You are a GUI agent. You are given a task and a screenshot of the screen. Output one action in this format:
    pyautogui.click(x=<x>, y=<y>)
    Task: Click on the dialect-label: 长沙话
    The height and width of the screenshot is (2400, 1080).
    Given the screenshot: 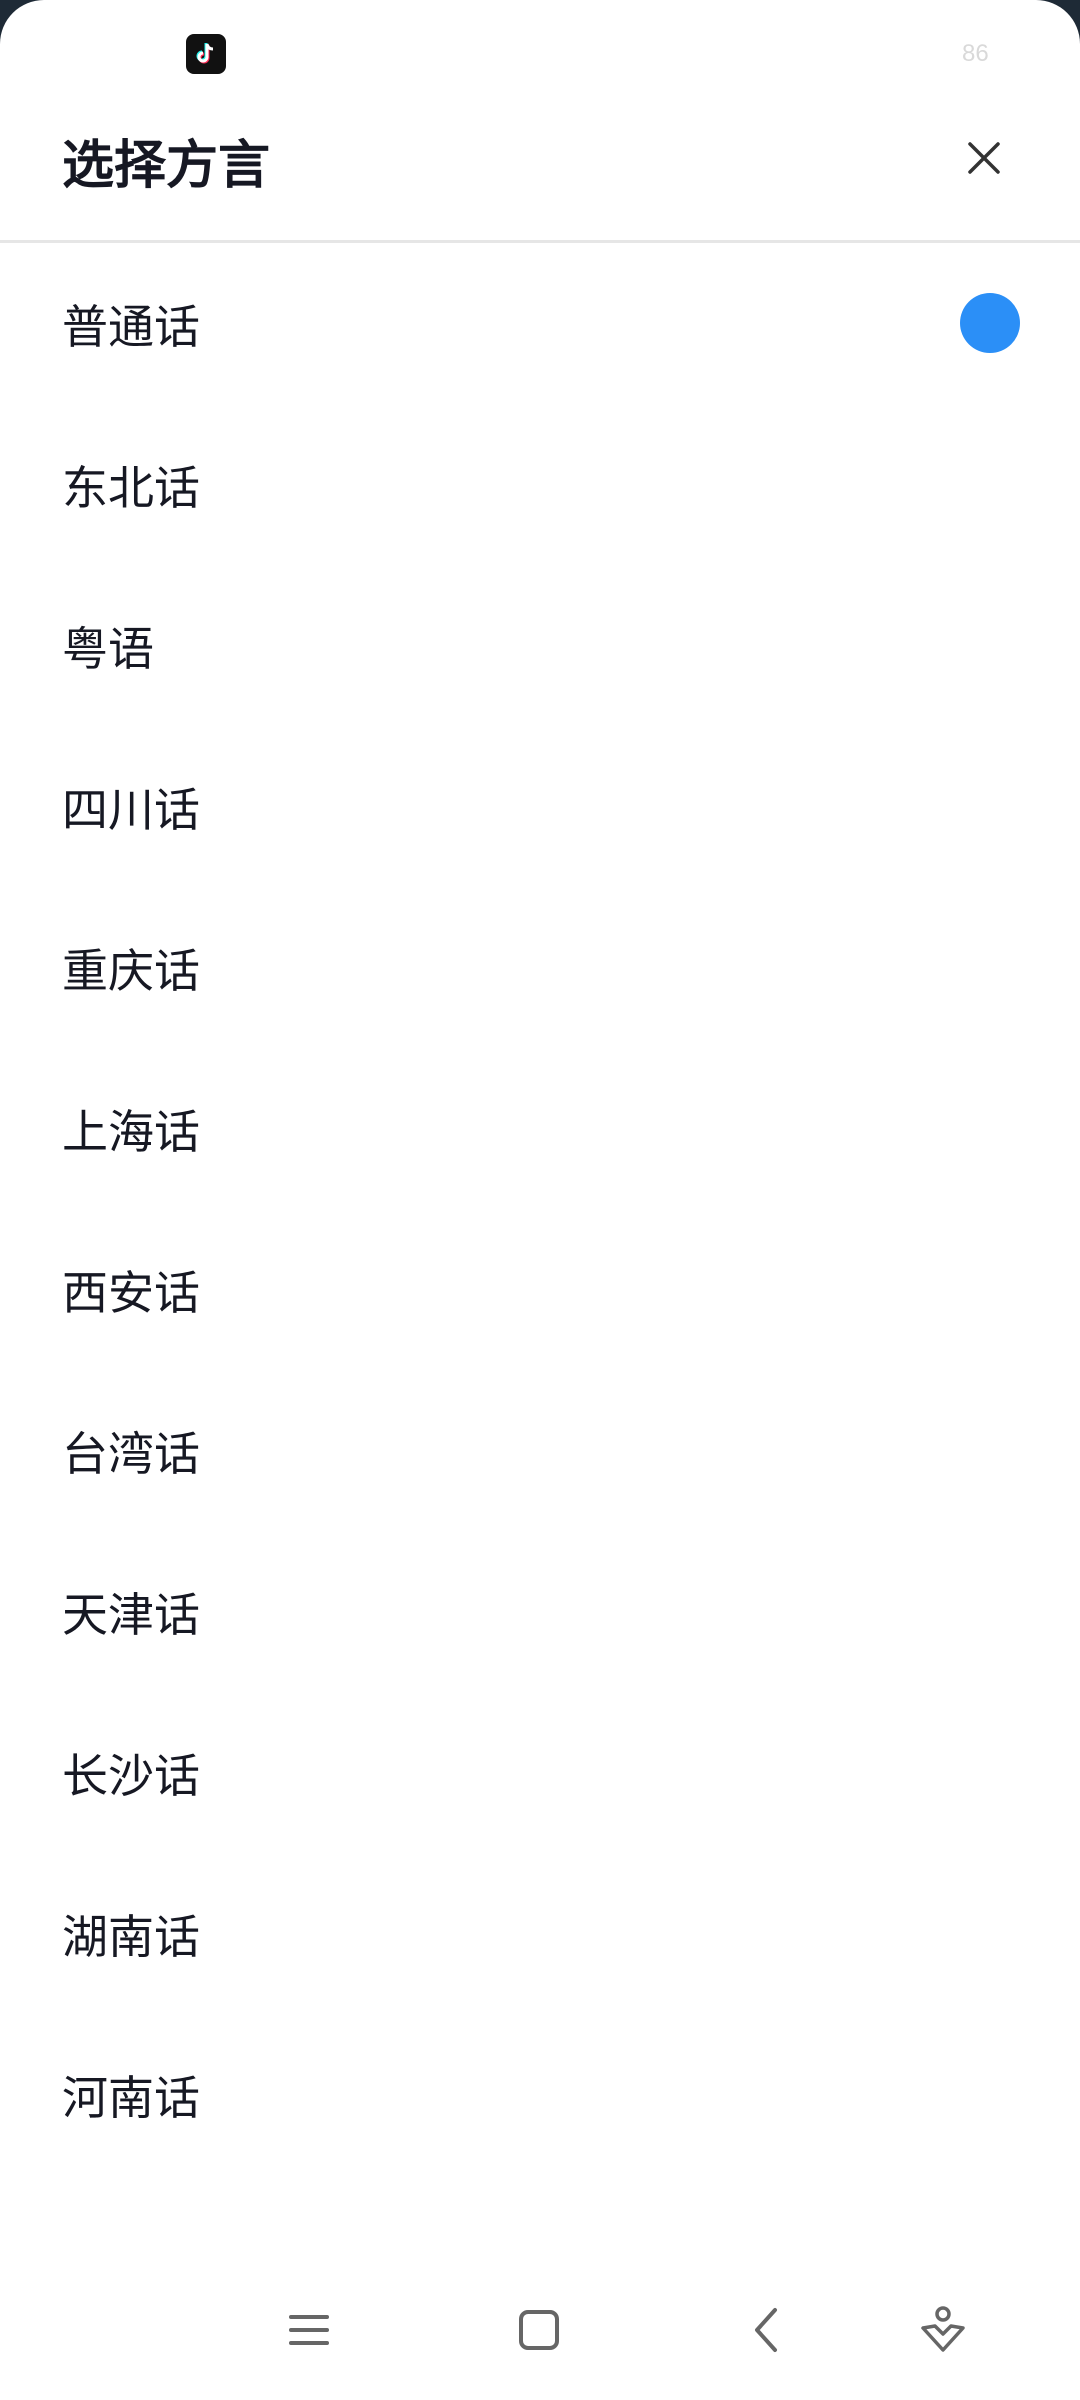 What is the action you would take?
    pyautogui.click(x=131, y=1775)
    